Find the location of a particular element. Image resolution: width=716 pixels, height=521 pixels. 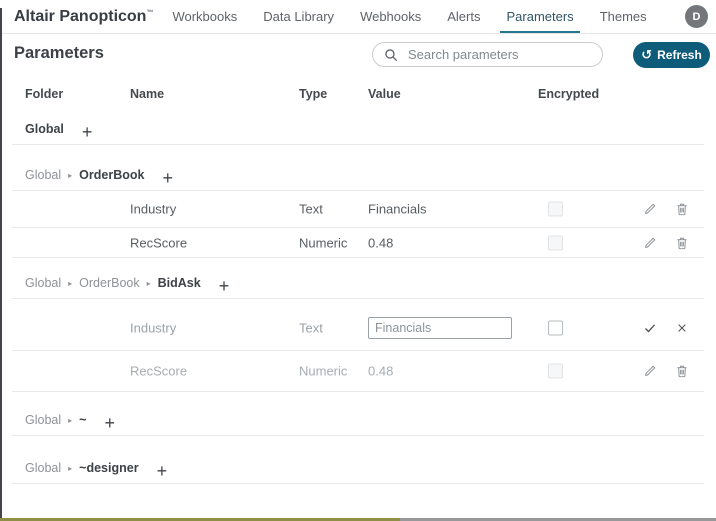

table-header-row: Folder Name Type Value Encrypted is located at coordinates (358, 95).